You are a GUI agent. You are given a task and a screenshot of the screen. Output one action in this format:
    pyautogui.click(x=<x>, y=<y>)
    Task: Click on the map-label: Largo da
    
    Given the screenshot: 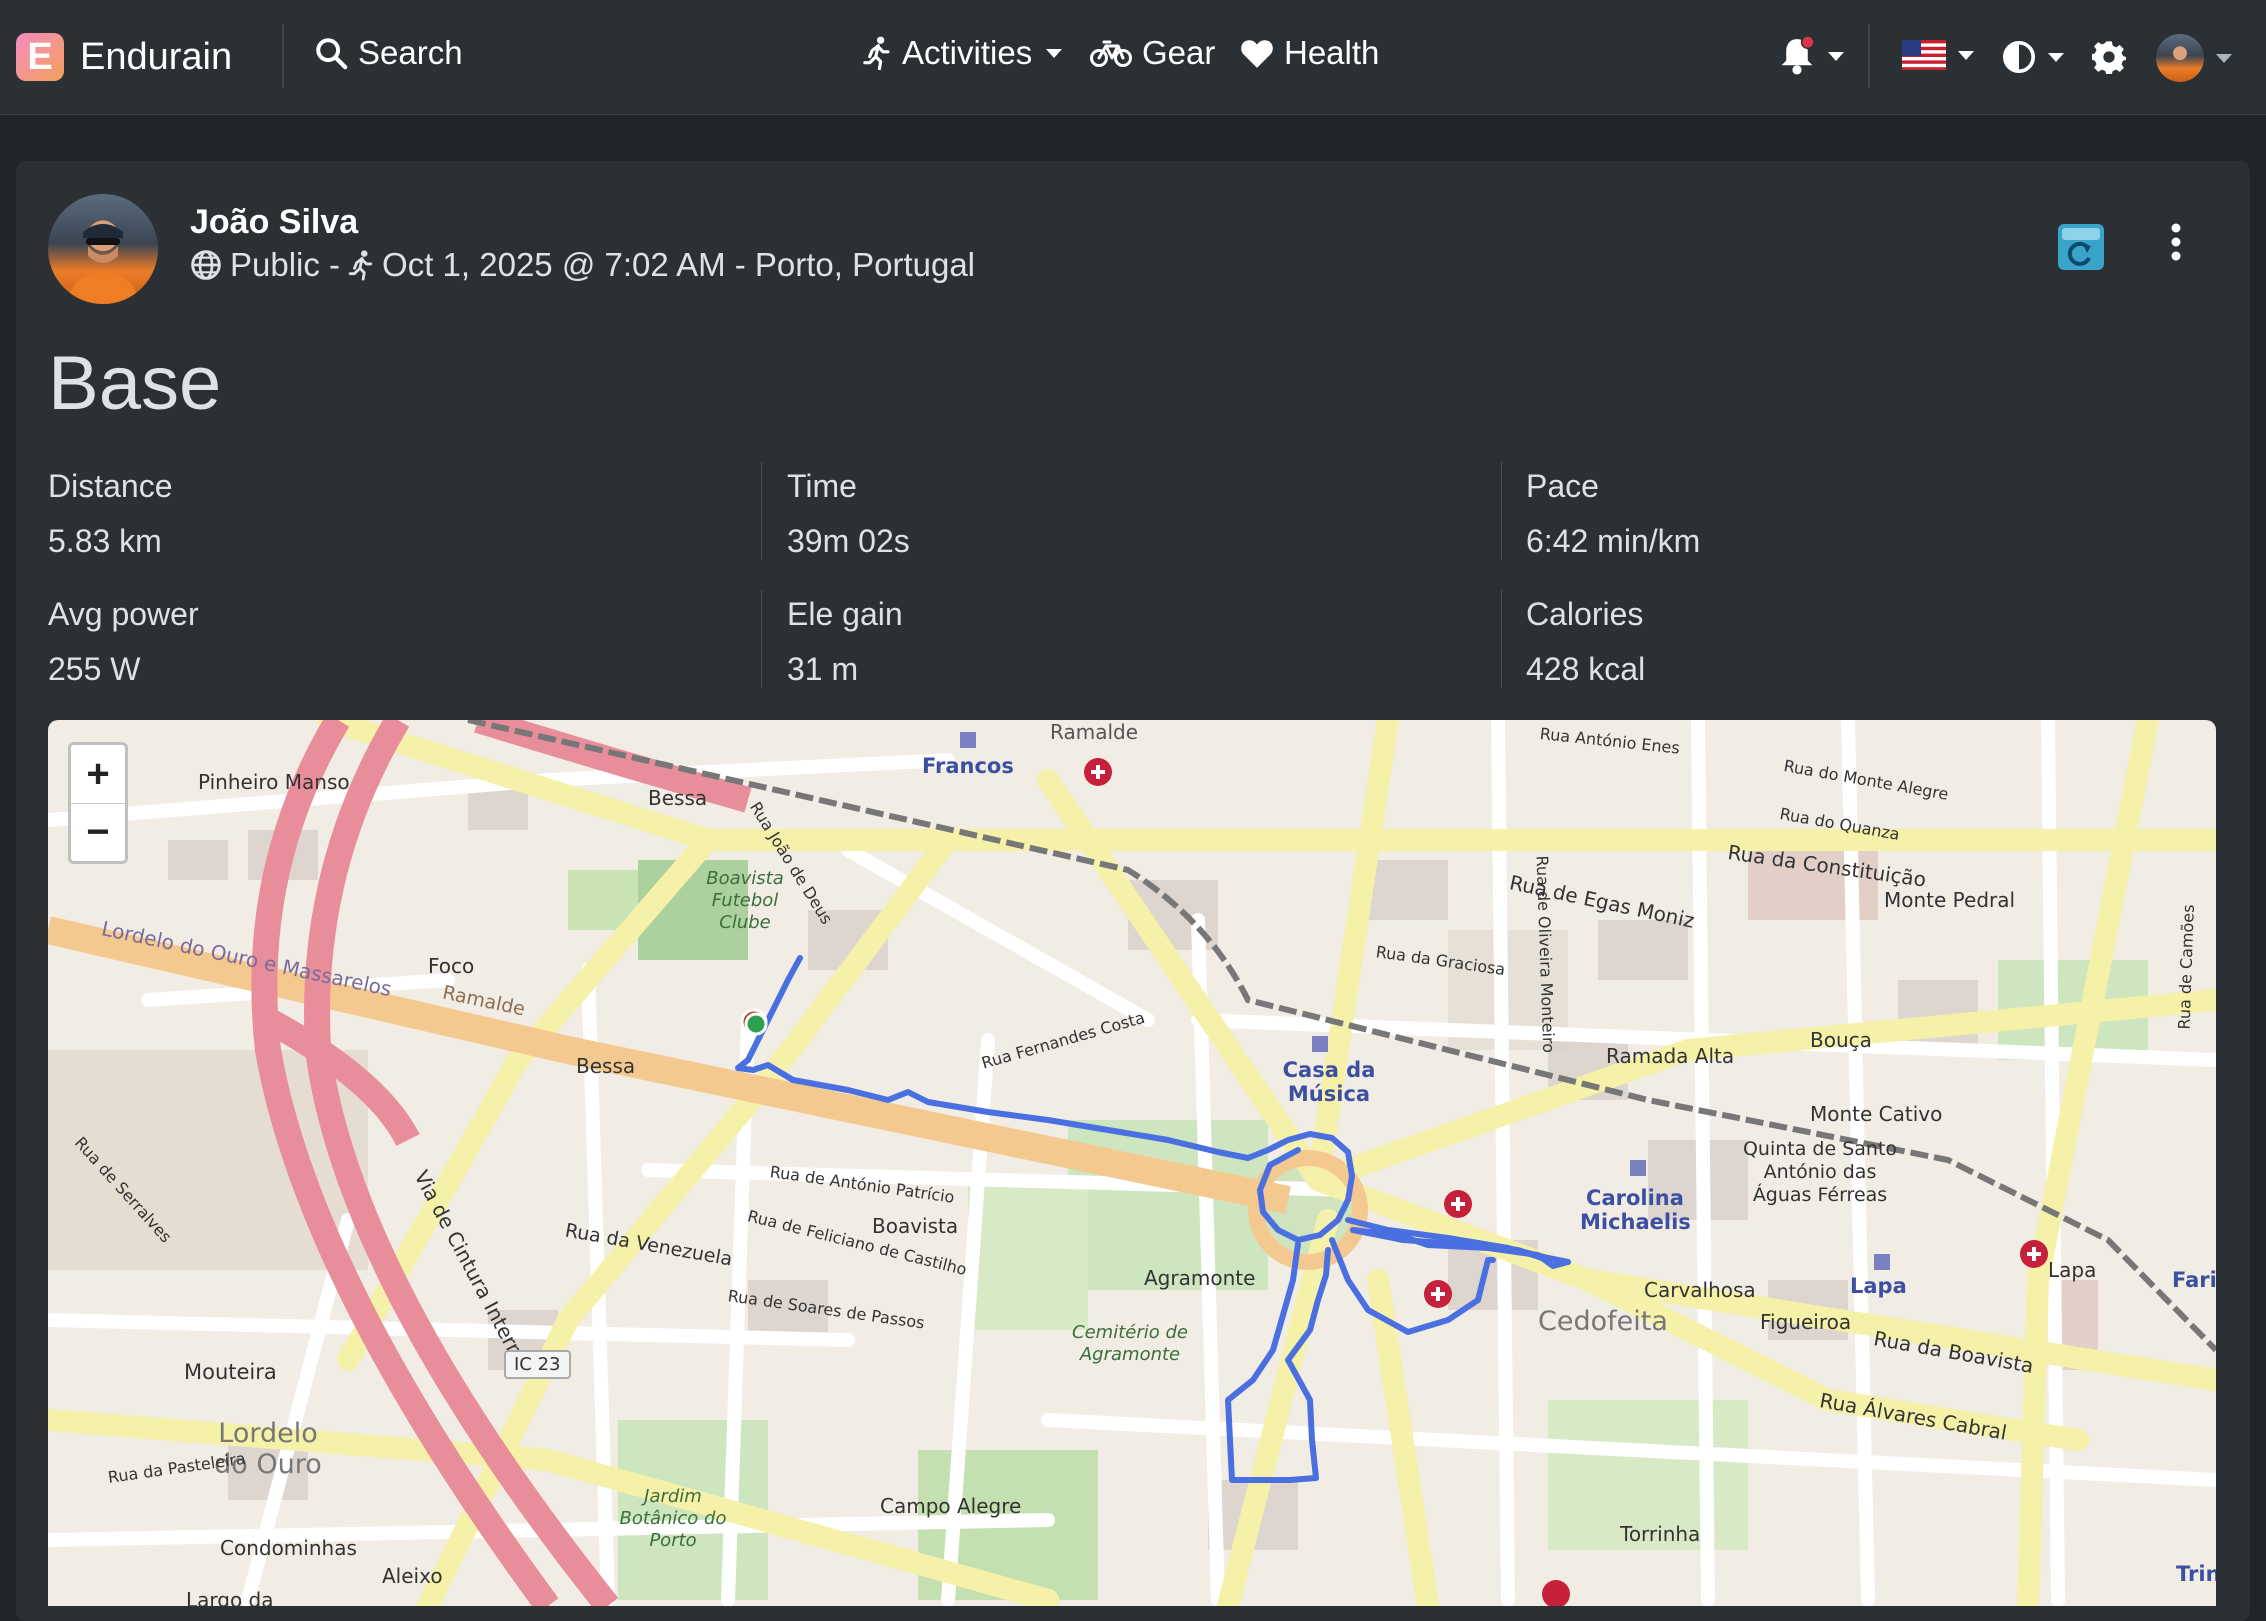 What is the action you would take?
    pyautogui.click(x=230, y=1597)
    